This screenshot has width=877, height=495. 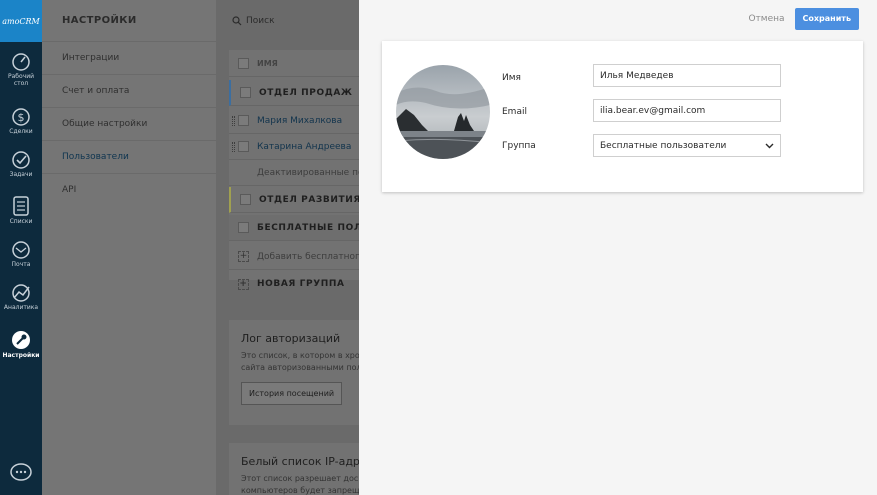 I want to click on name-label: Имя, so click(x=511, y=78).